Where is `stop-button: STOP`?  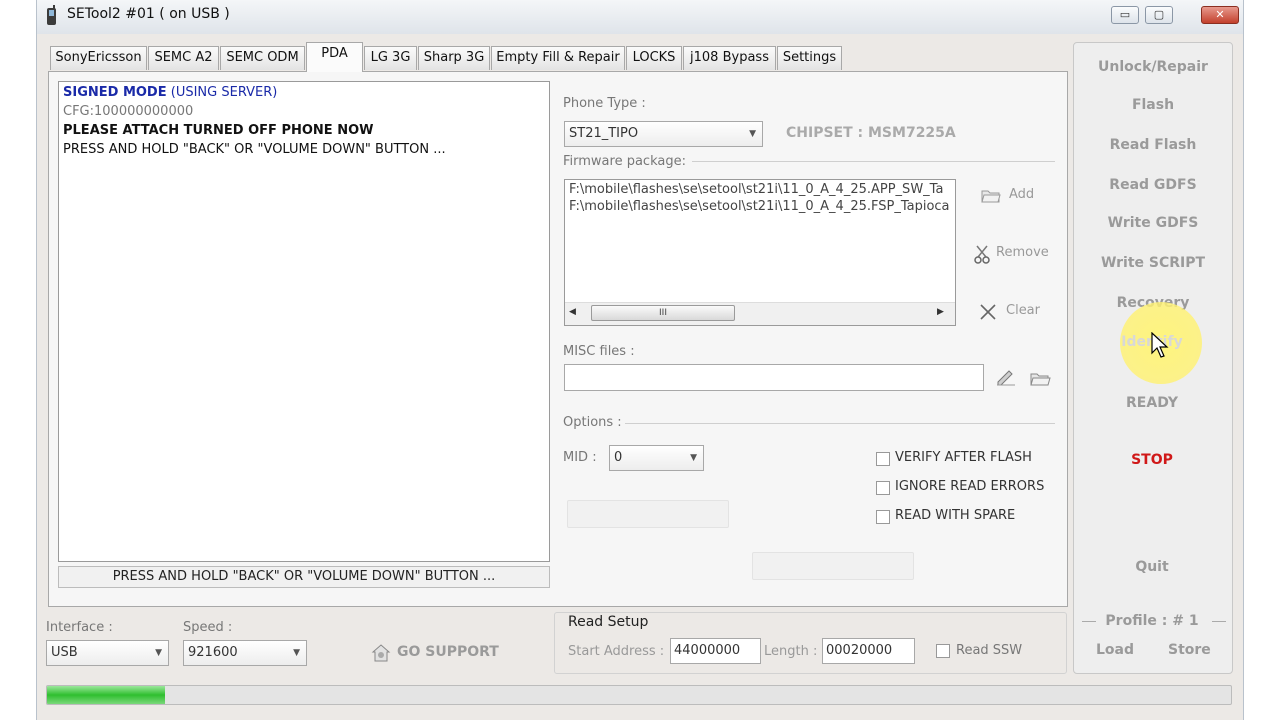 stop-button: STOP is located at coordinates (1152, 460).